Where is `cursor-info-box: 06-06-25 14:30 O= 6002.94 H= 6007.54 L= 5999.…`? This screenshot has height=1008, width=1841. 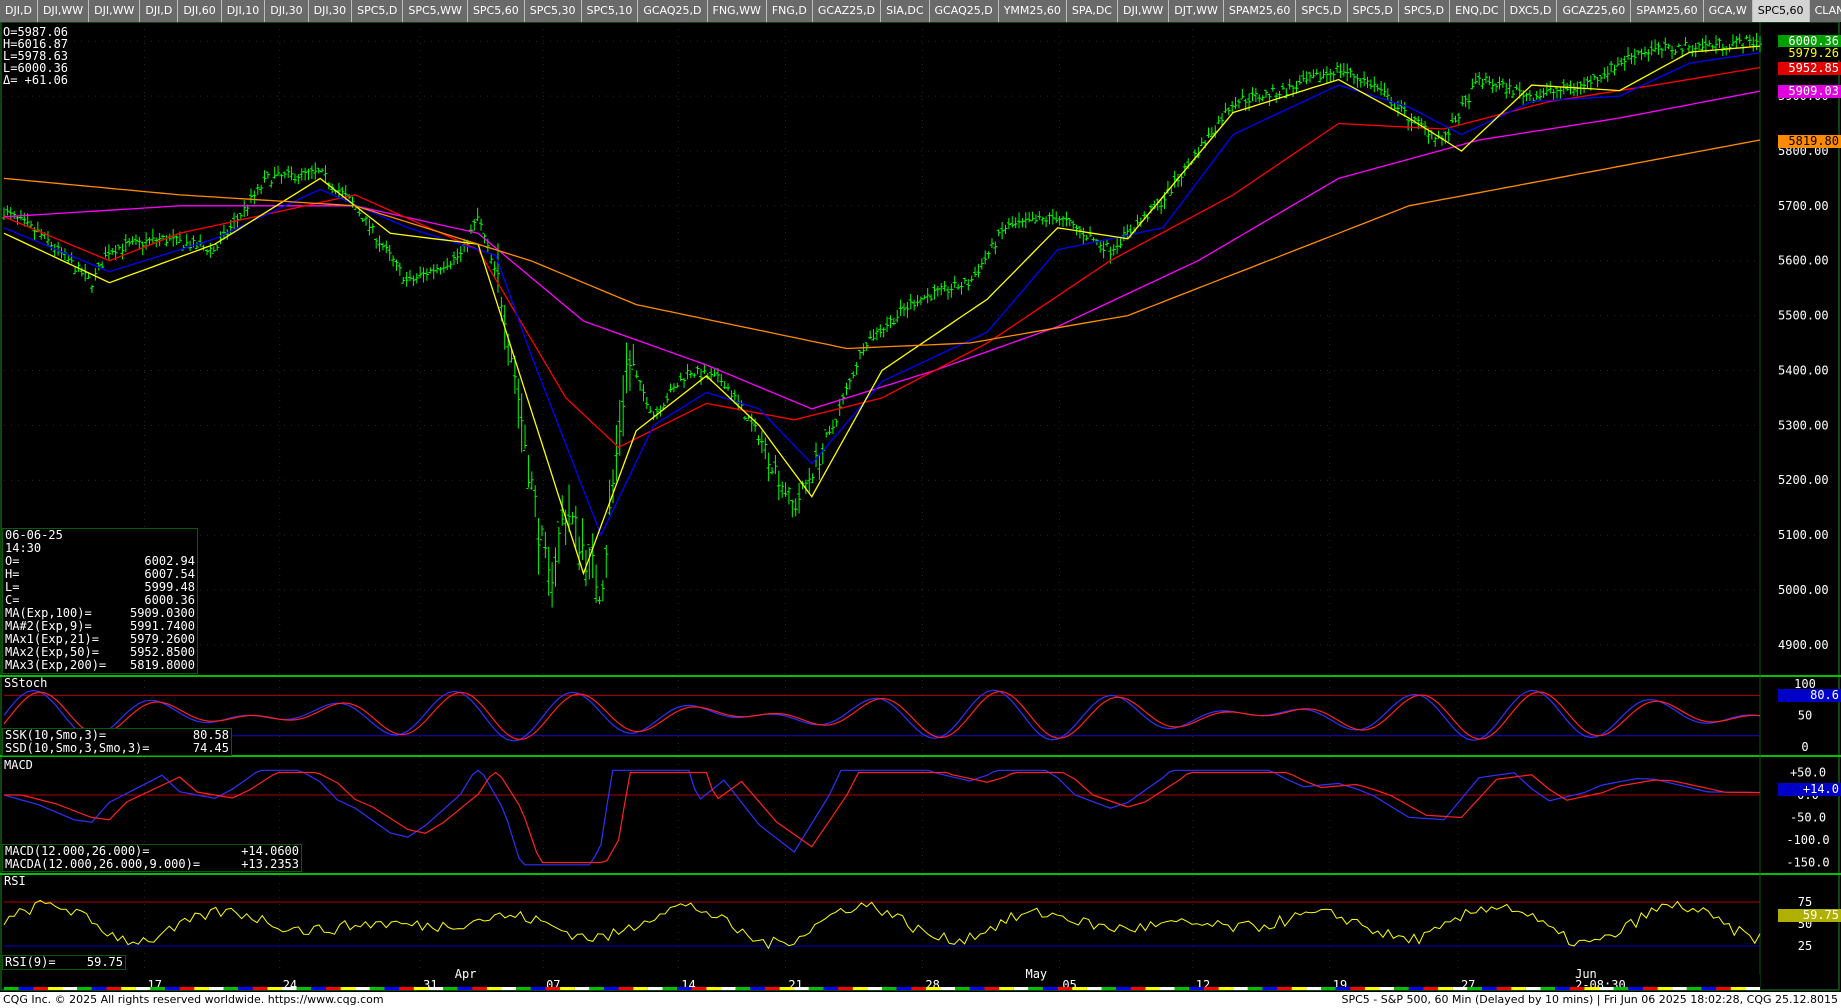 cursor-info-box: 06-06-25 14:30 O= 6002.94 H= 6007.54 L= 5999.… is located at coordinates (100, 601).